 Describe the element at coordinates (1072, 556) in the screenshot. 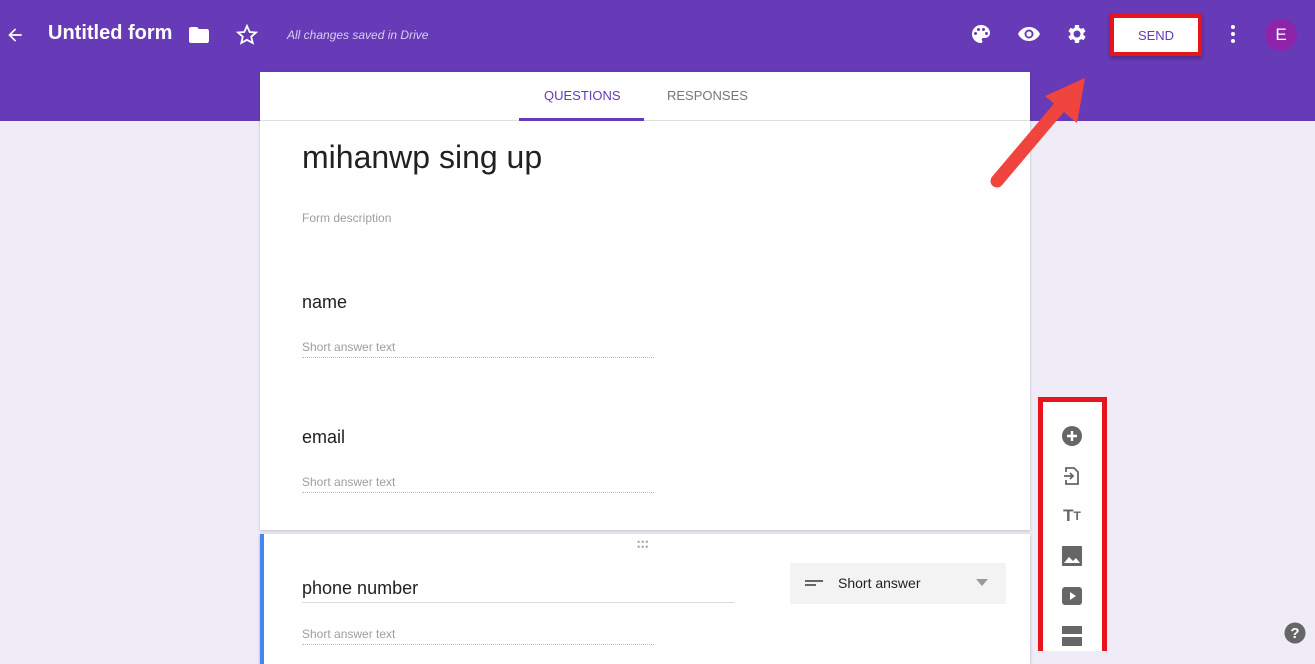

I see `add-image-icon` at that location.